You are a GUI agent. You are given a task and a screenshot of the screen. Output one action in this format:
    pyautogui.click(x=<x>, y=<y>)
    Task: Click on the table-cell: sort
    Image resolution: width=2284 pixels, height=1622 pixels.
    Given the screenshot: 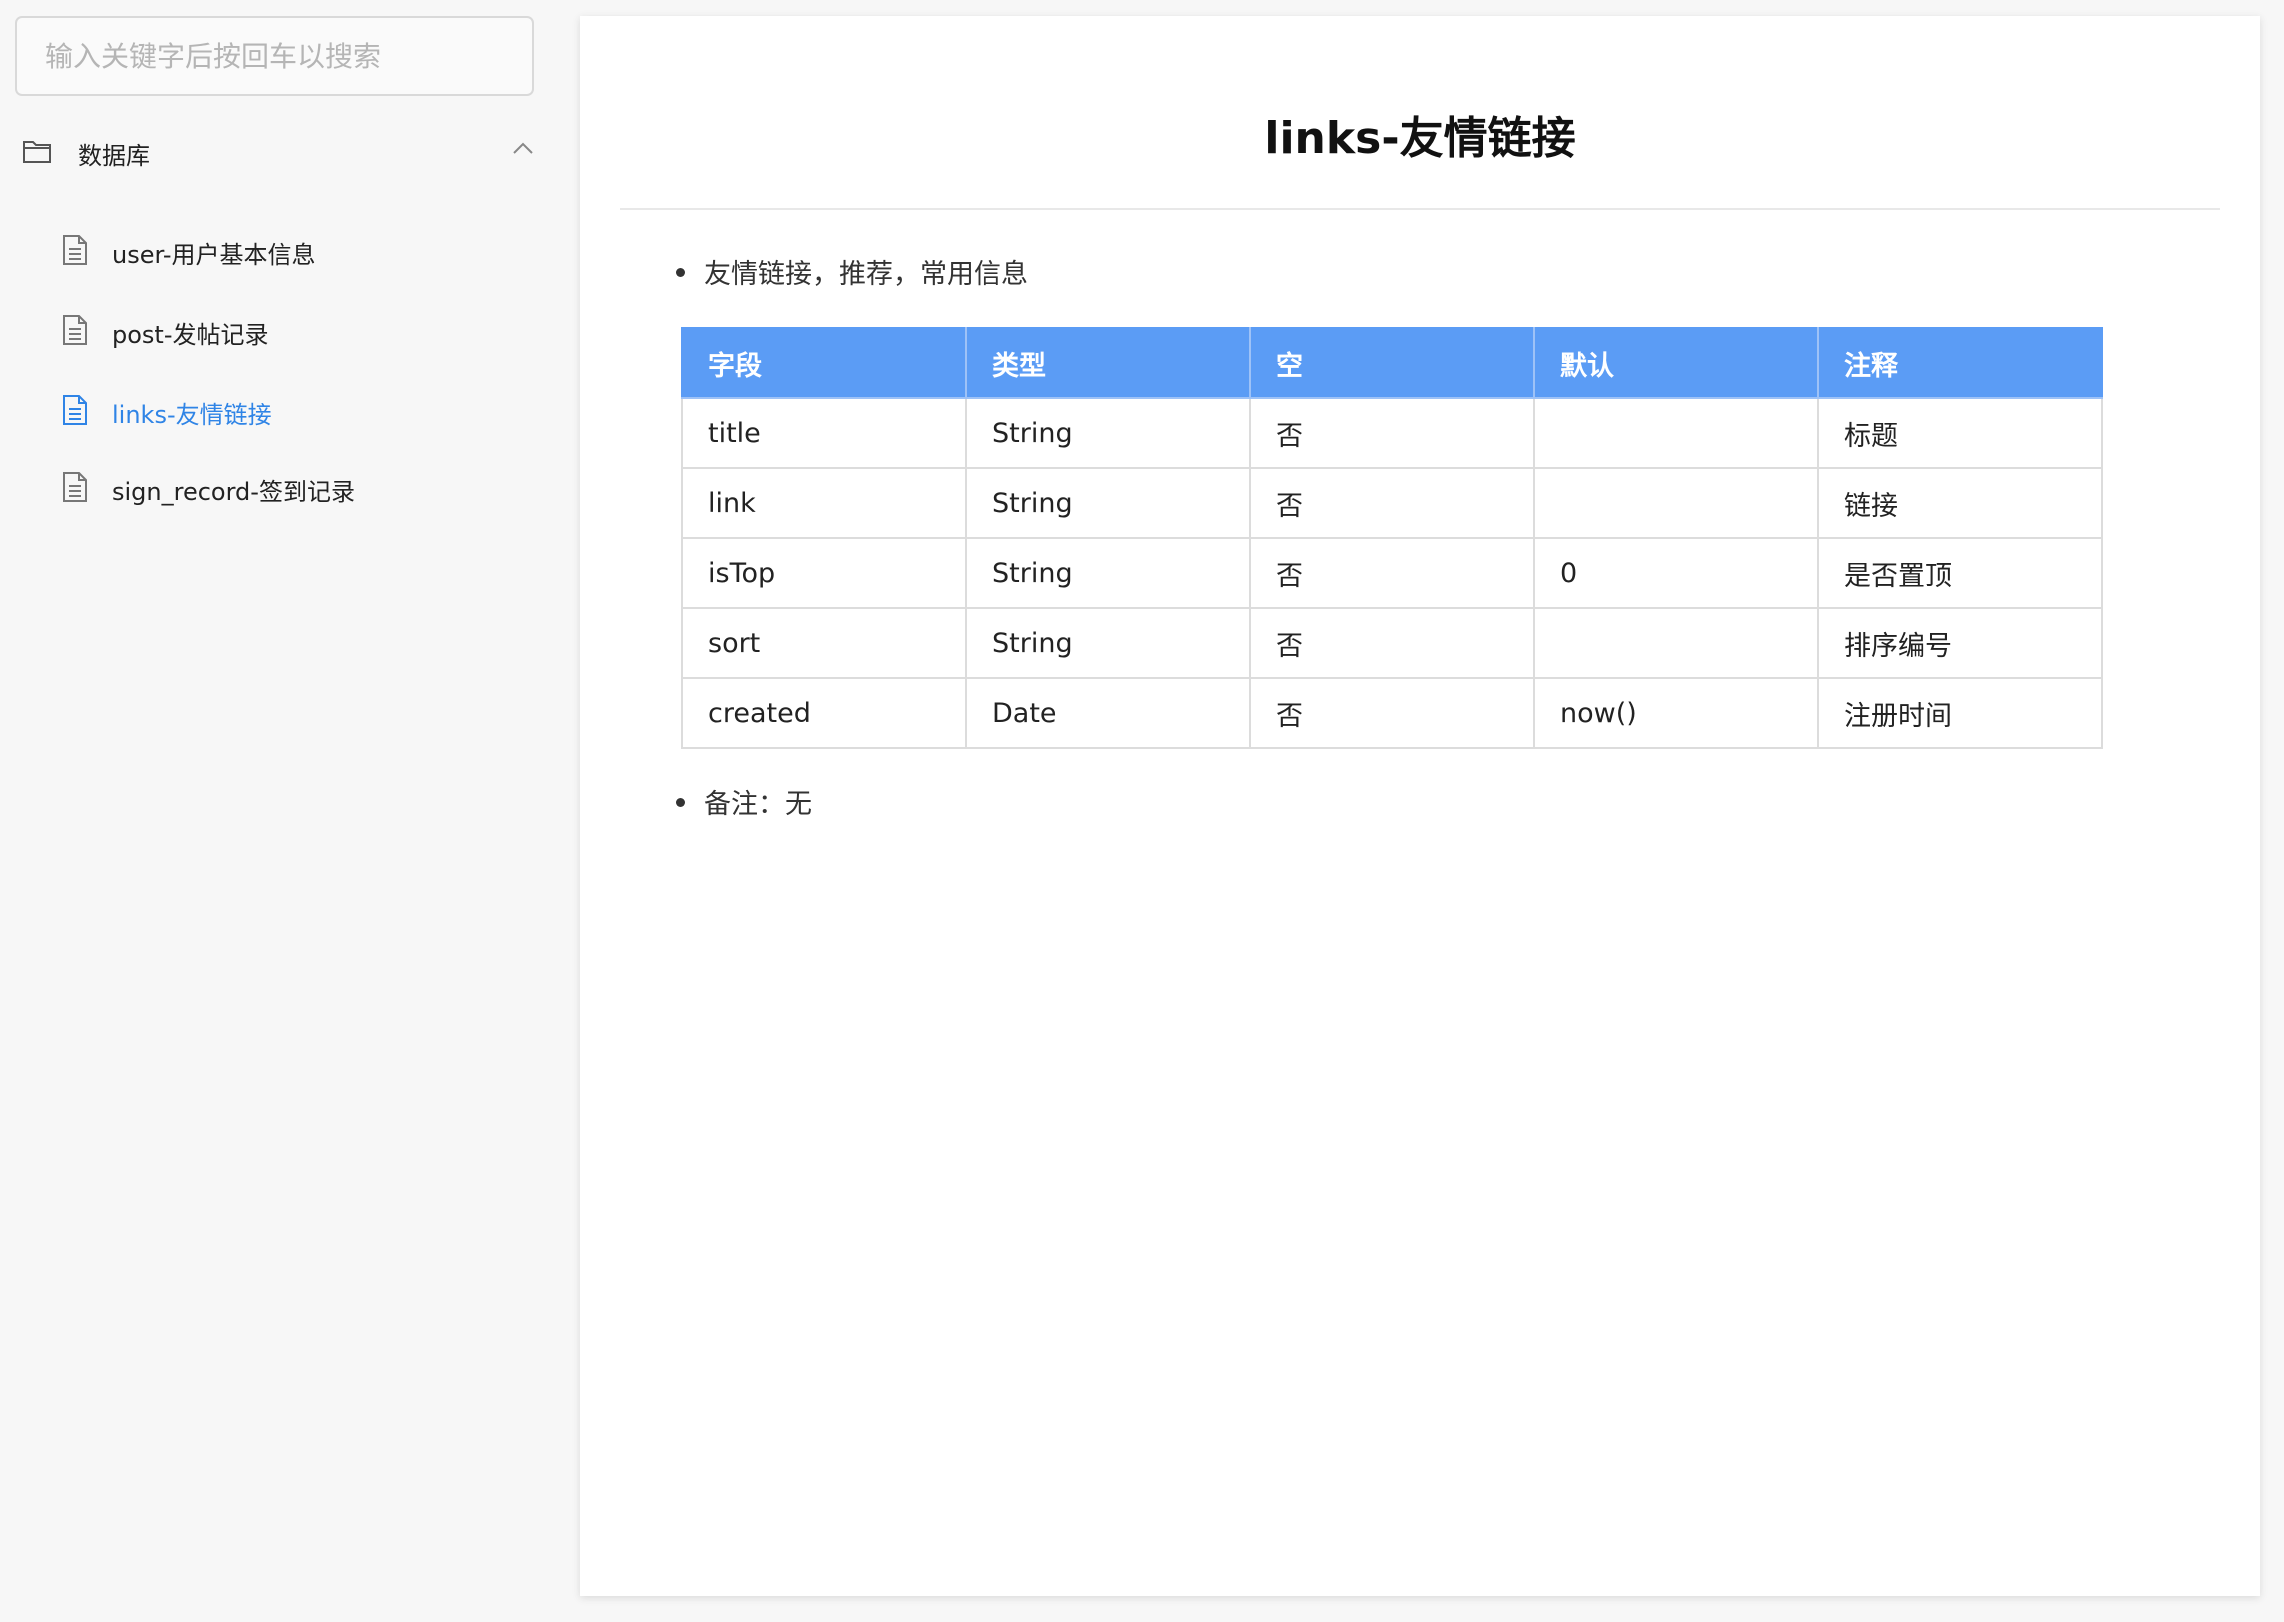 What is the action you would take?
    pyautogui.click(x=824, y=643)
    